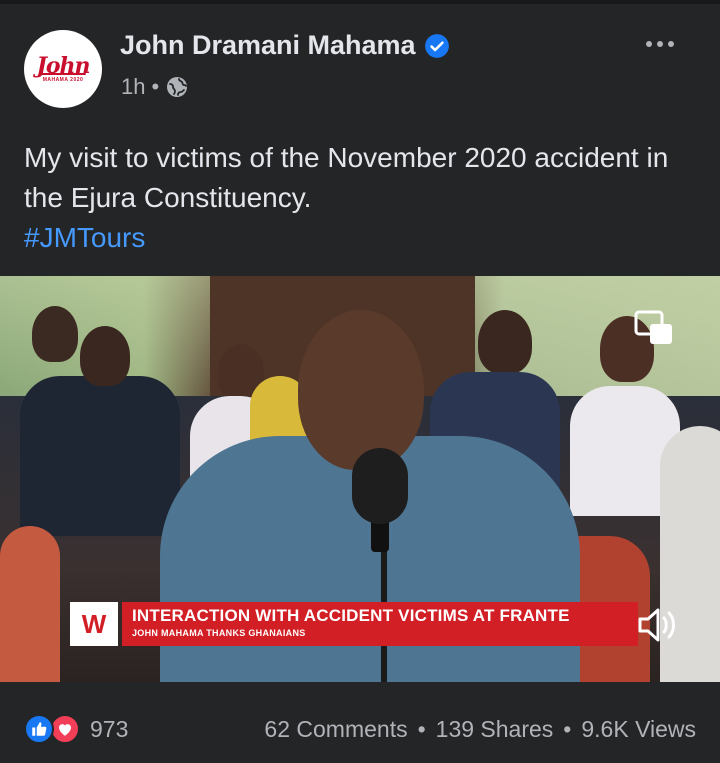 Image resolution: width=720 pixels, height=763 pixels. I want to click on avatar-subtext: MAHAMA 2020, so click(63, 79).